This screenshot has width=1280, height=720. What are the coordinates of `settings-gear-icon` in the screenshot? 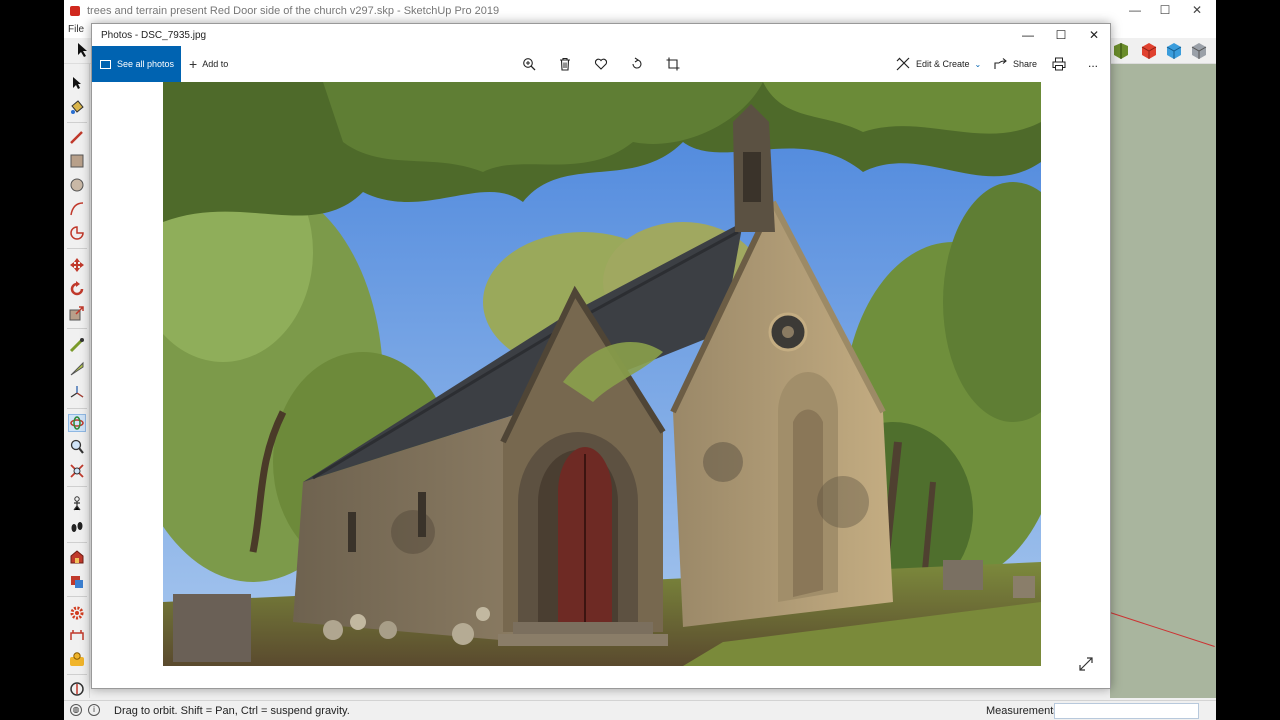 It's located at (77, 613).